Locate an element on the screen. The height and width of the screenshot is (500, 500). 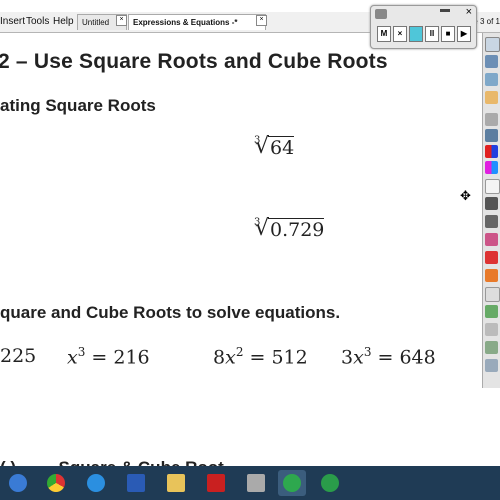
menu-tools: Tools is located at coordinates (37, 21).